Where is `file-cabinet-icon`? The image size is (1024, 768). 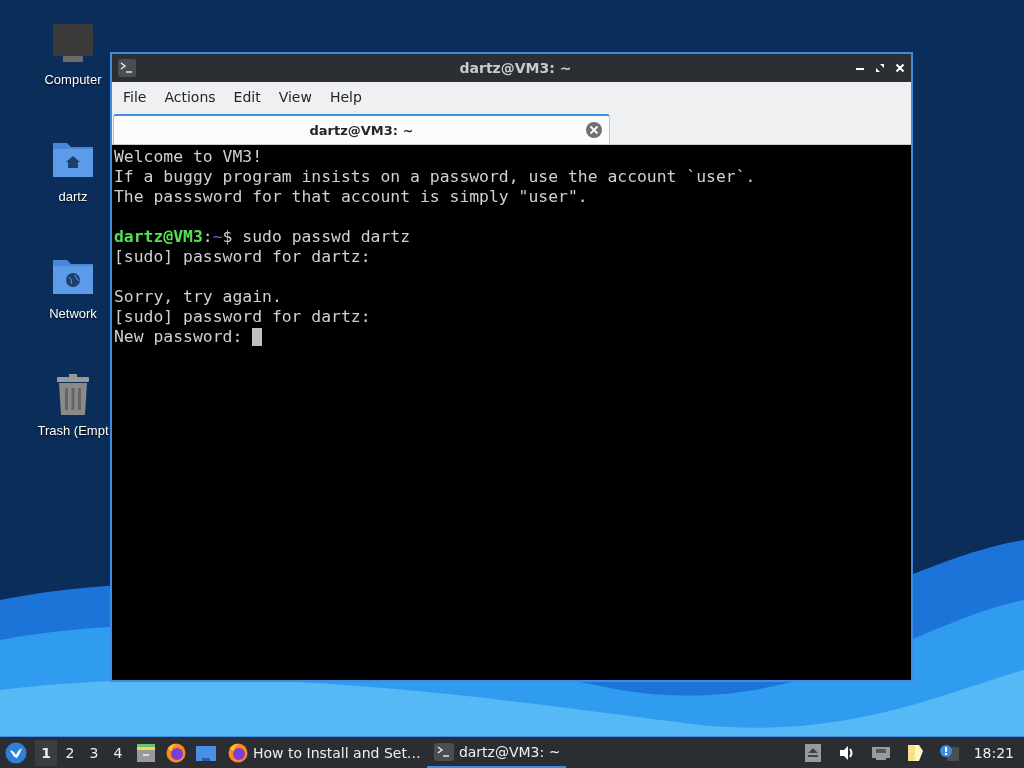
file-cabinet-icon is located at coordinates (146, 752).